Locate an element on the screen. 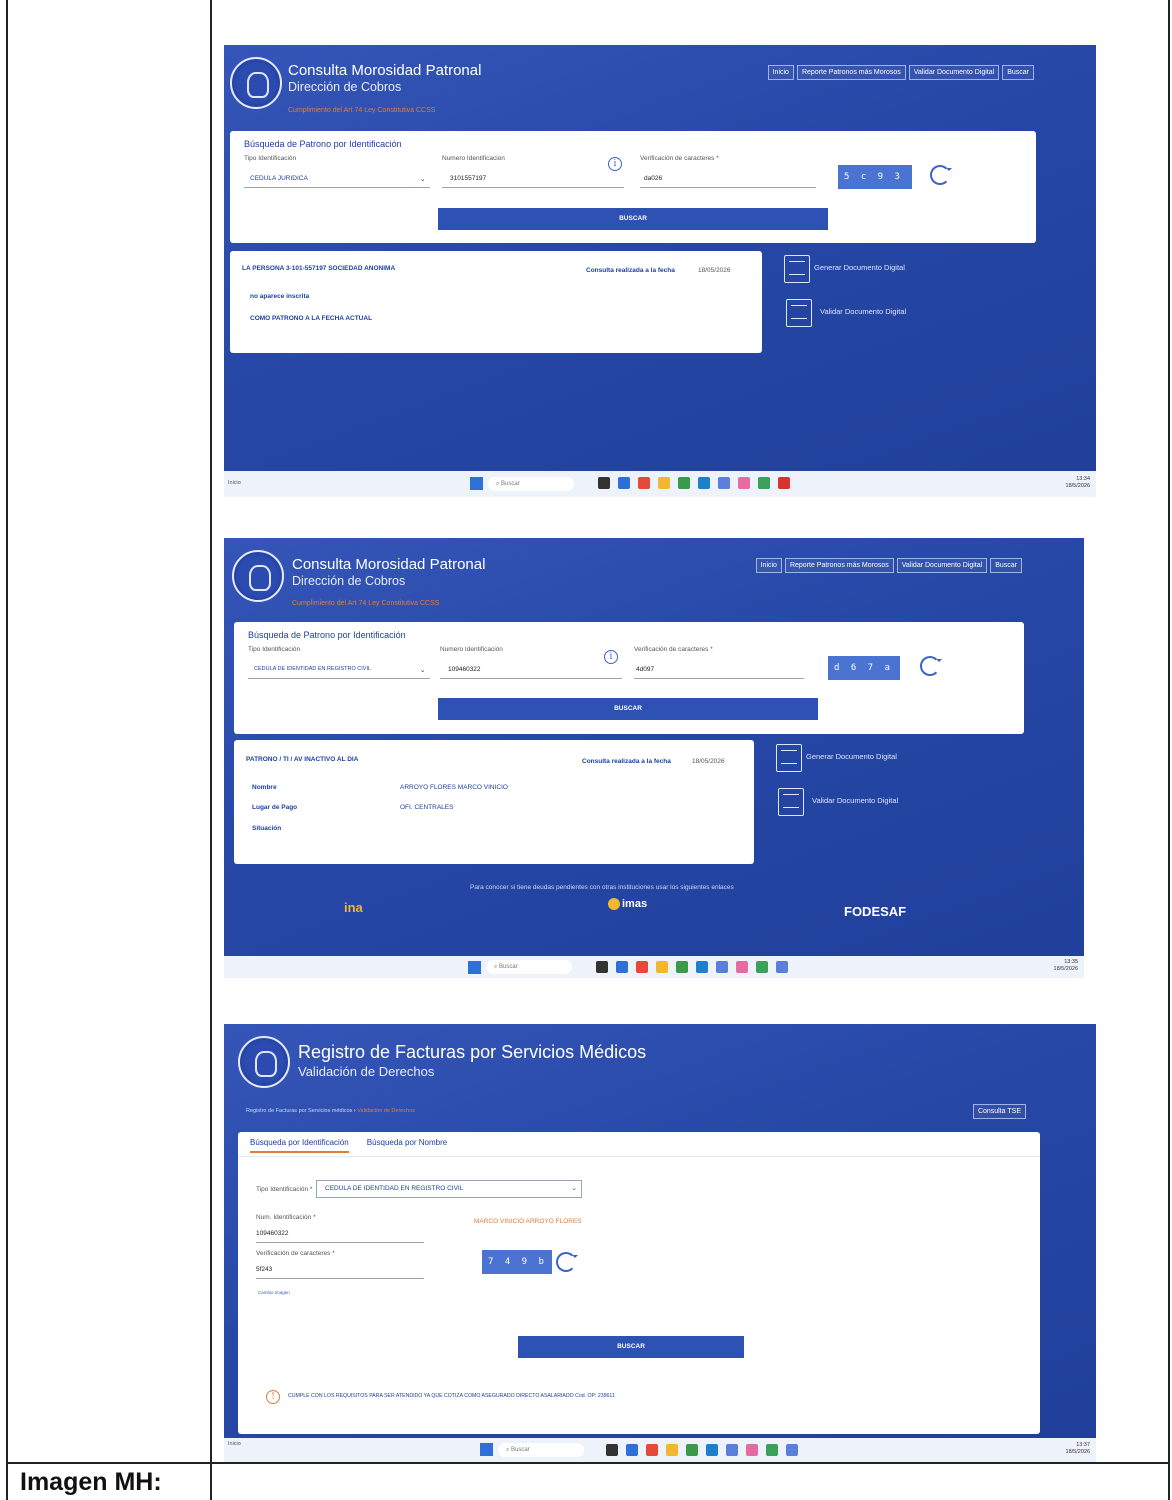  lugar-label: Lugar de Pago is located at coordinates (275, 807).